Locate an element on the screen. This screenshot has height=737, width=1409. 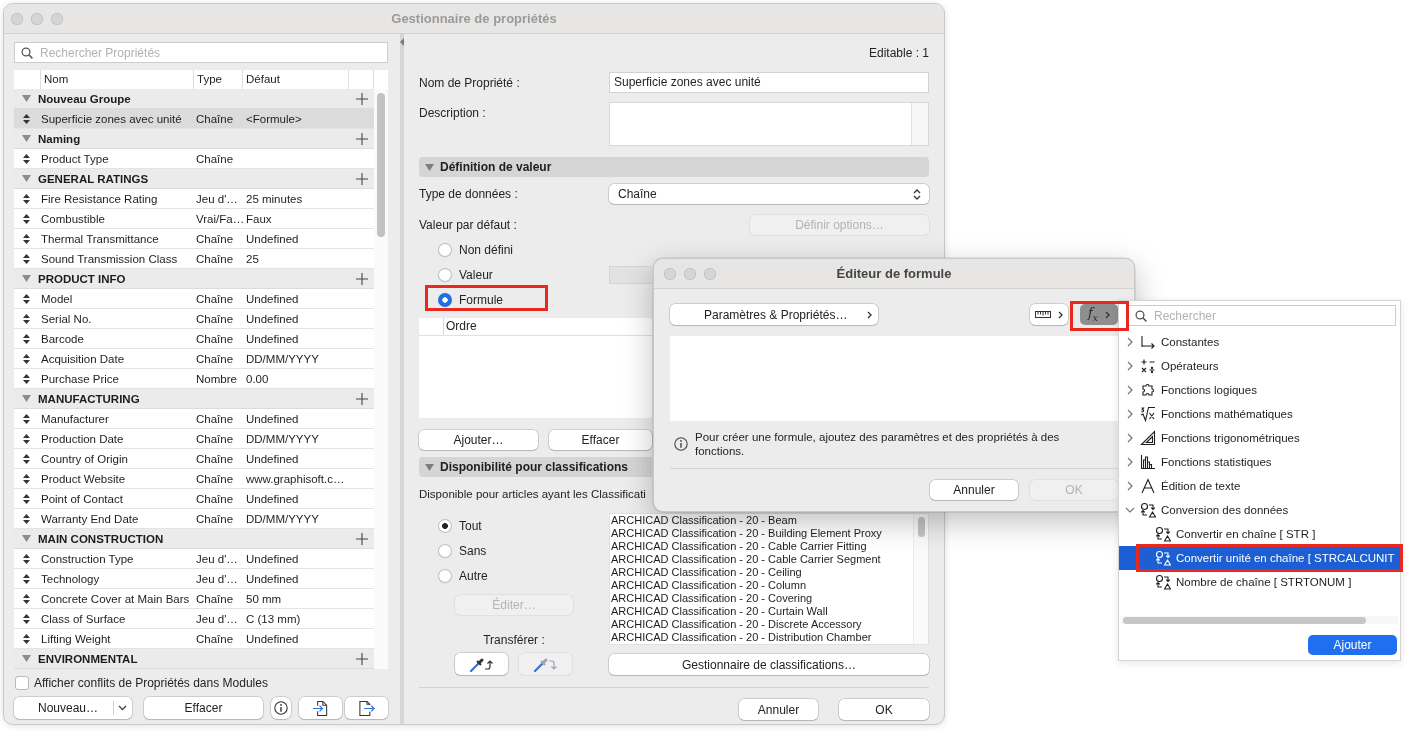
search-field: Rechercher Propriétés is located at coordinates (201, 52).